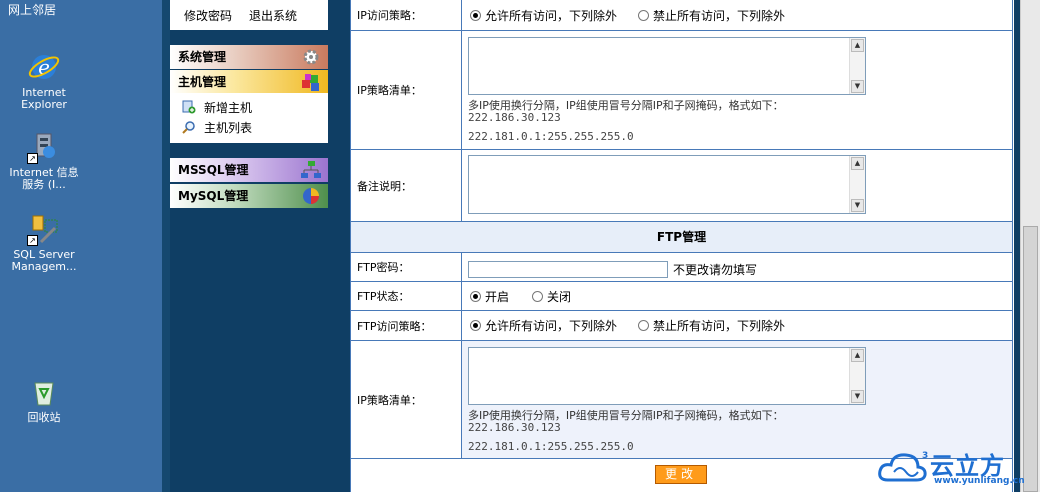 The image size is (1040, 492). I want to click on row-ftp-password: FTP密码： 不更改请勿填写, so click(681, 267).